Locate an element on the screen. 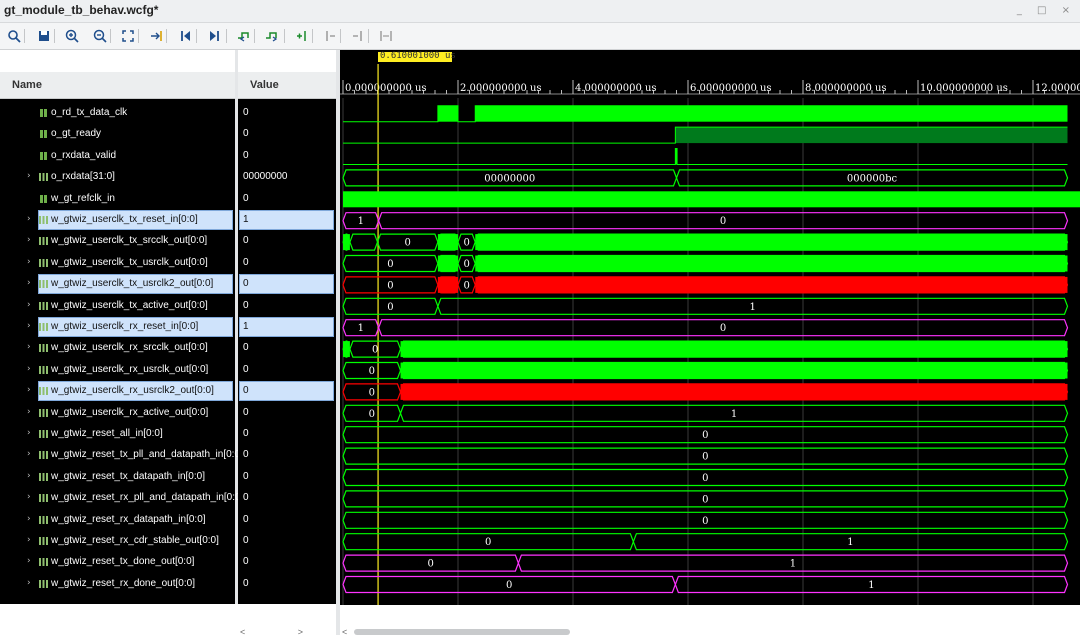 This screenshot has width=1080, height=637. signal-row: › w_gtwiz_reset_rx_done_out[0:0] is located at coordinates (117, 584).